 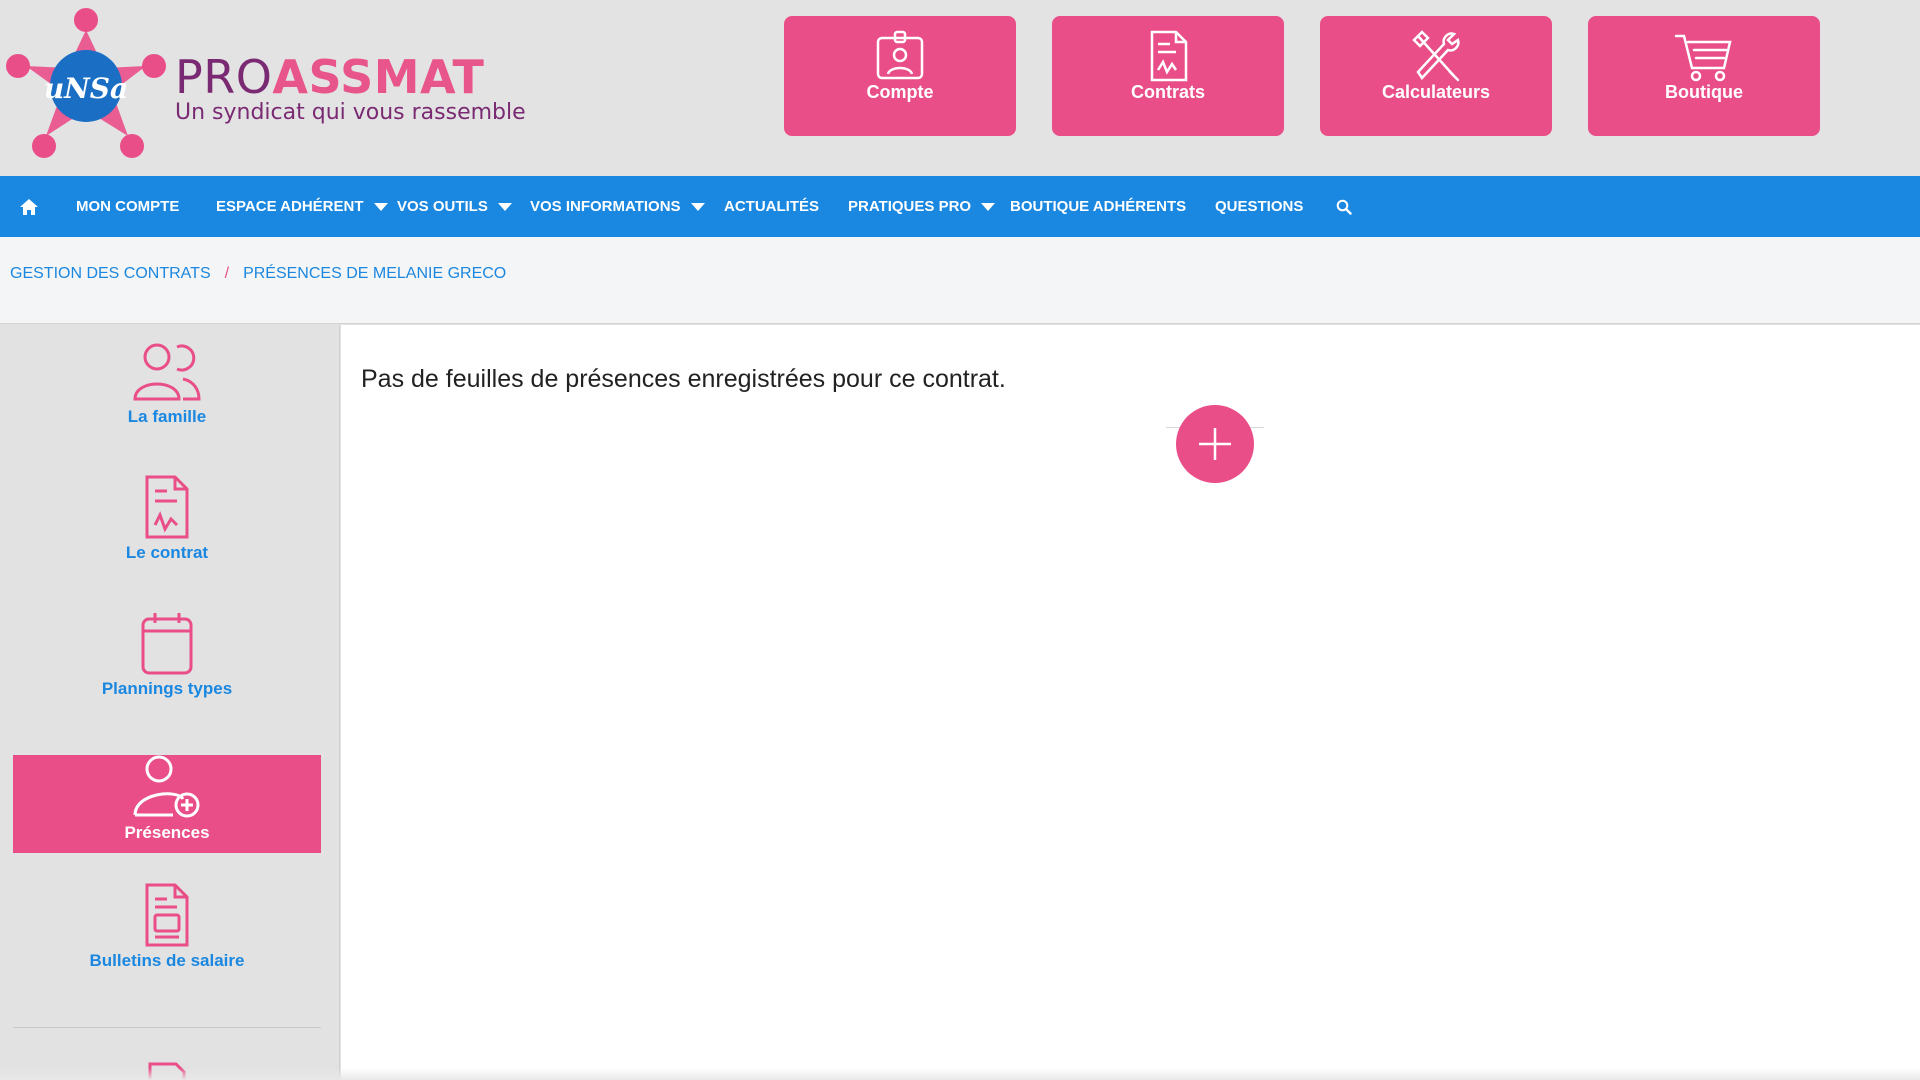 What do you see at coordinates (910, 206) in the screenshot?
I see `nav-label: PRATIQUES PRO` at bounding box center [910, 206].